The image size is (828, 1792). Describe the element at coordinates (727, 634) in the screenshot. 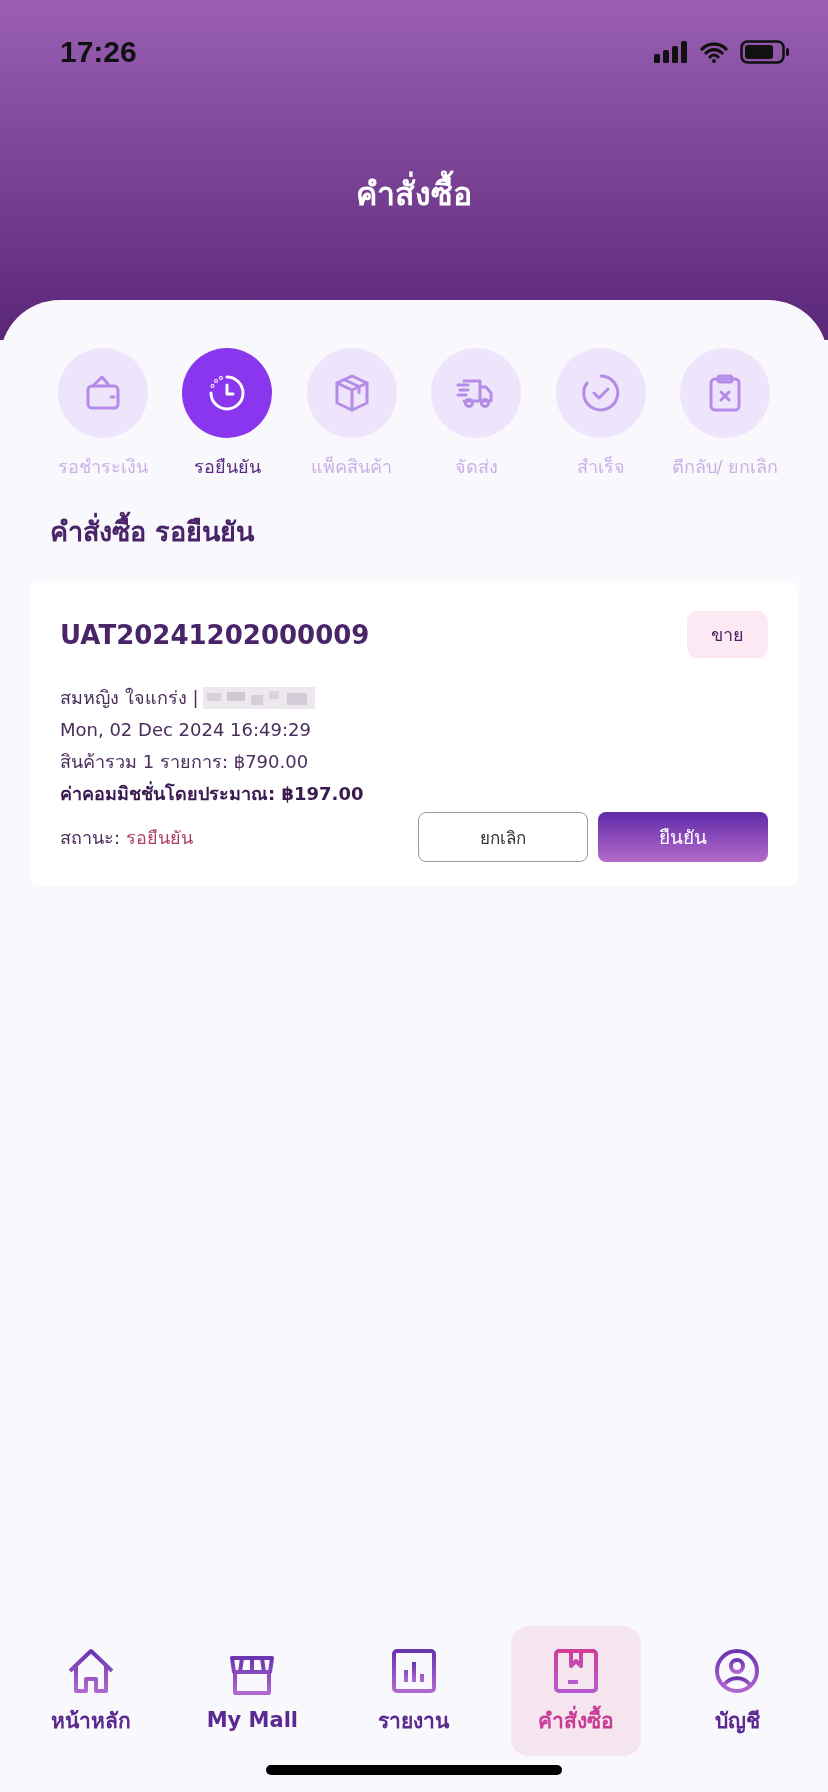

I see `order-type-tag: ขาย` at that location.